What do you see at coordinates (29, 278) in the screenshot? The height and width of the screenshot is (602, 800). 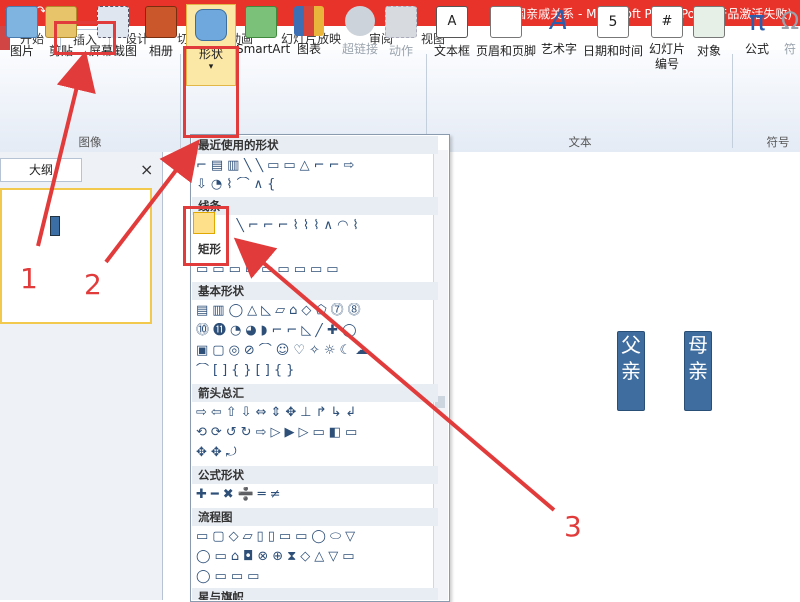 I see `step-number-1: 1` at bounding box center [29, 278].